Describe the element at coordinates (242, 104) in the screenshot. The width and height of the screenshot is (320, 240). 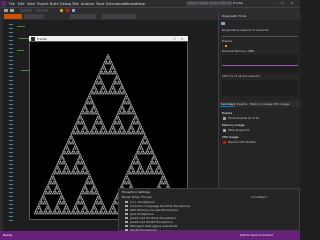
I see `tab-events: Events` at that location.